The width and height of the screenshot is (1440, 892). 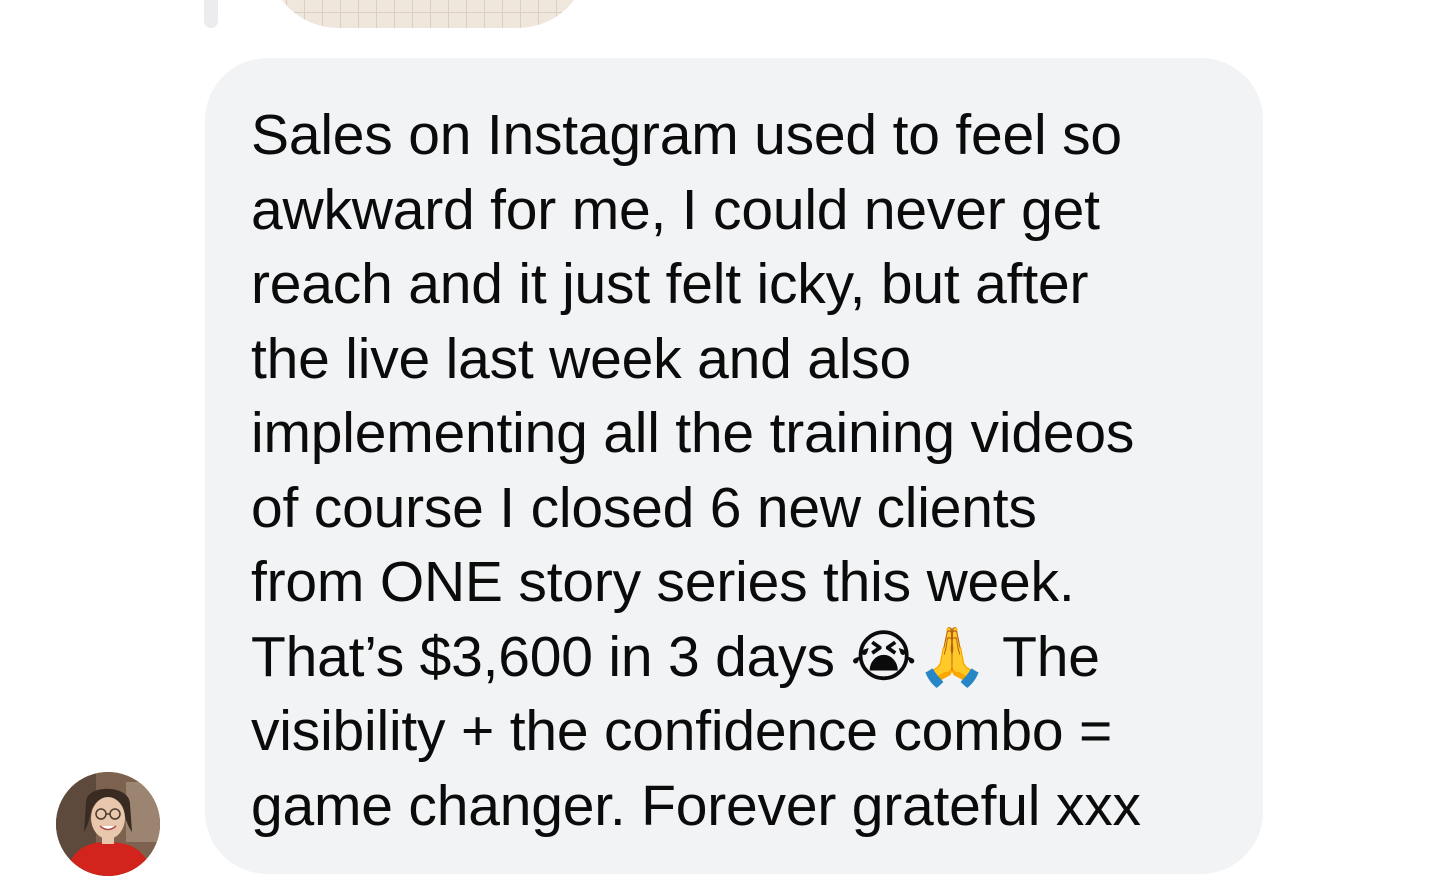 I want to click on reply-indicator-bar, so click(x=211, y=14).